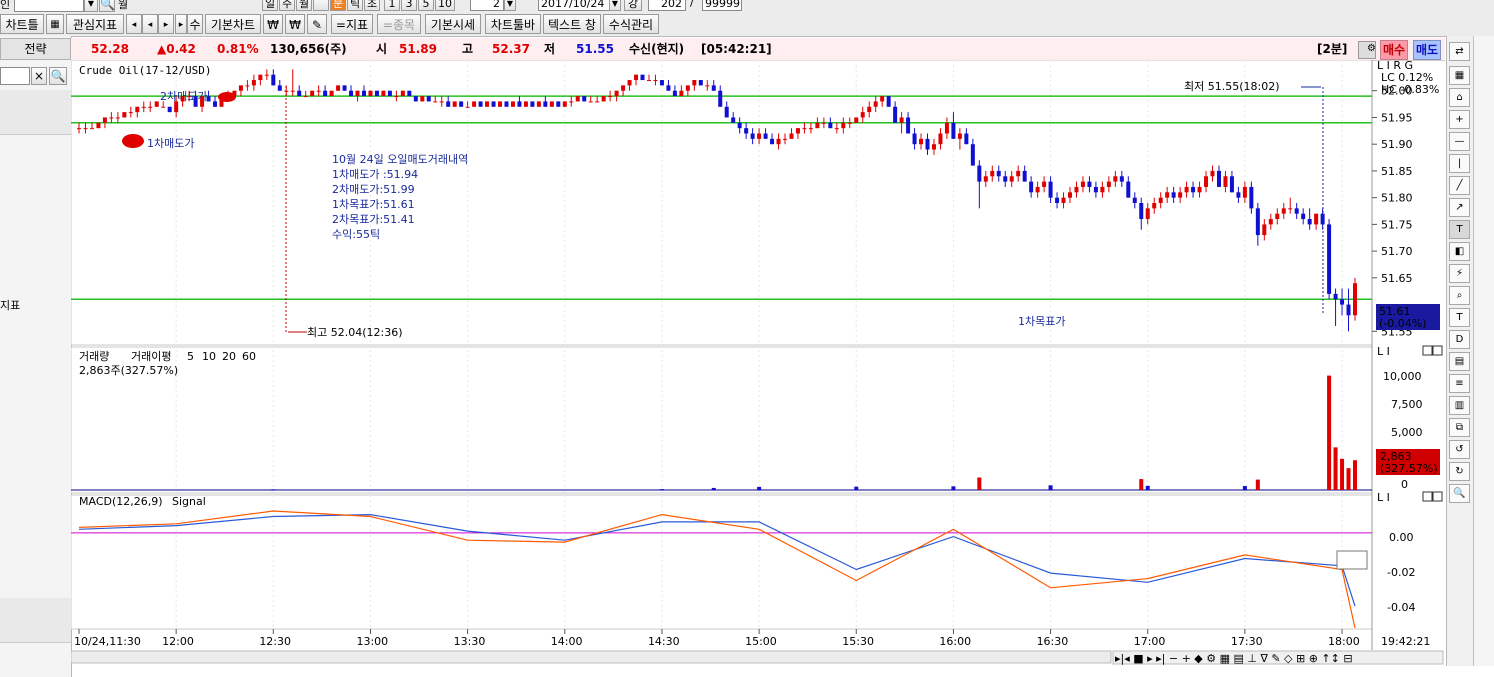  I want to click on period-month-button: 월, so click(304, 5).